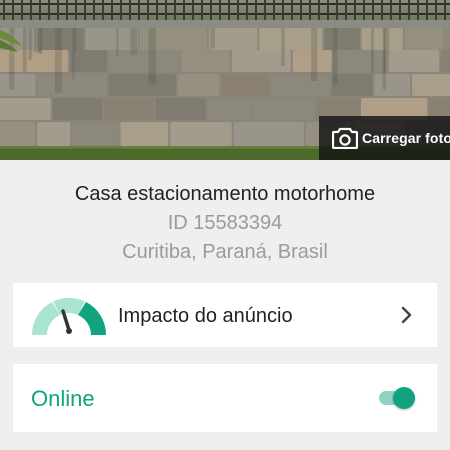  I want to click on listing-title: Casa estacionamento motorhome, so click(225, 194).